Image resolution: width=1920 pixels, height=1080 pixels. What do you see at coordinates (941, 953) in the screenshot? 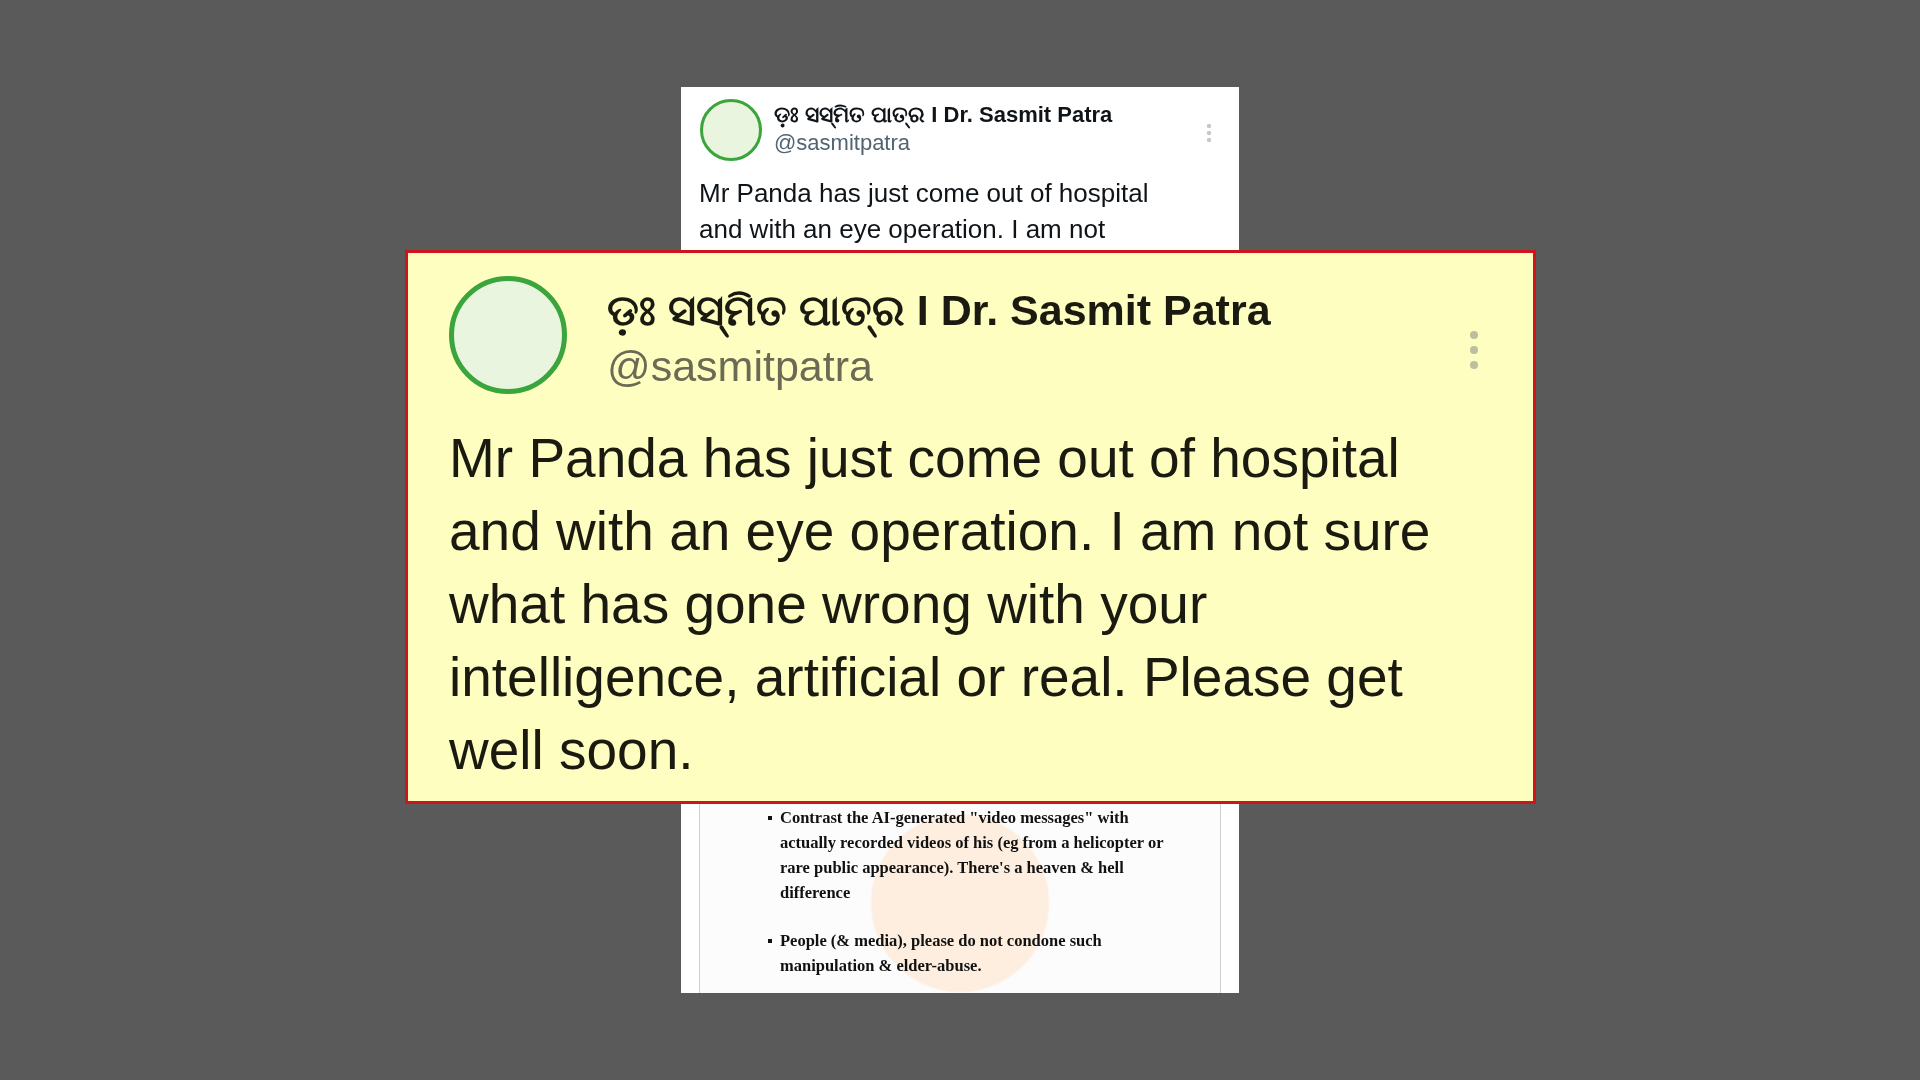
I see `bullet-text: People (& media), please do not condone such manipulation & elder-abuse.` at bounding box center [941, 953].